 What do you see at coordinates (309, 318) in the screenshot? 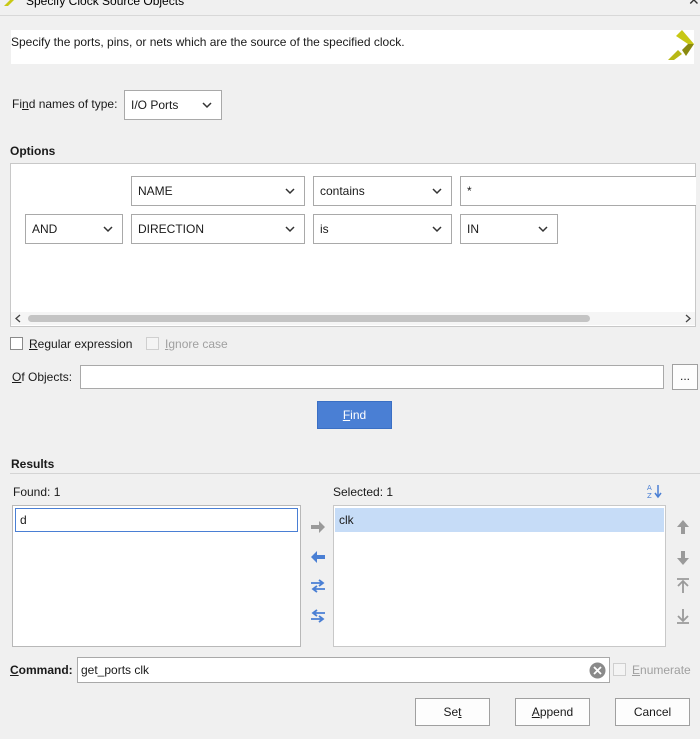
I see `scrollbar-thumb` at bounding box center [309, 318].